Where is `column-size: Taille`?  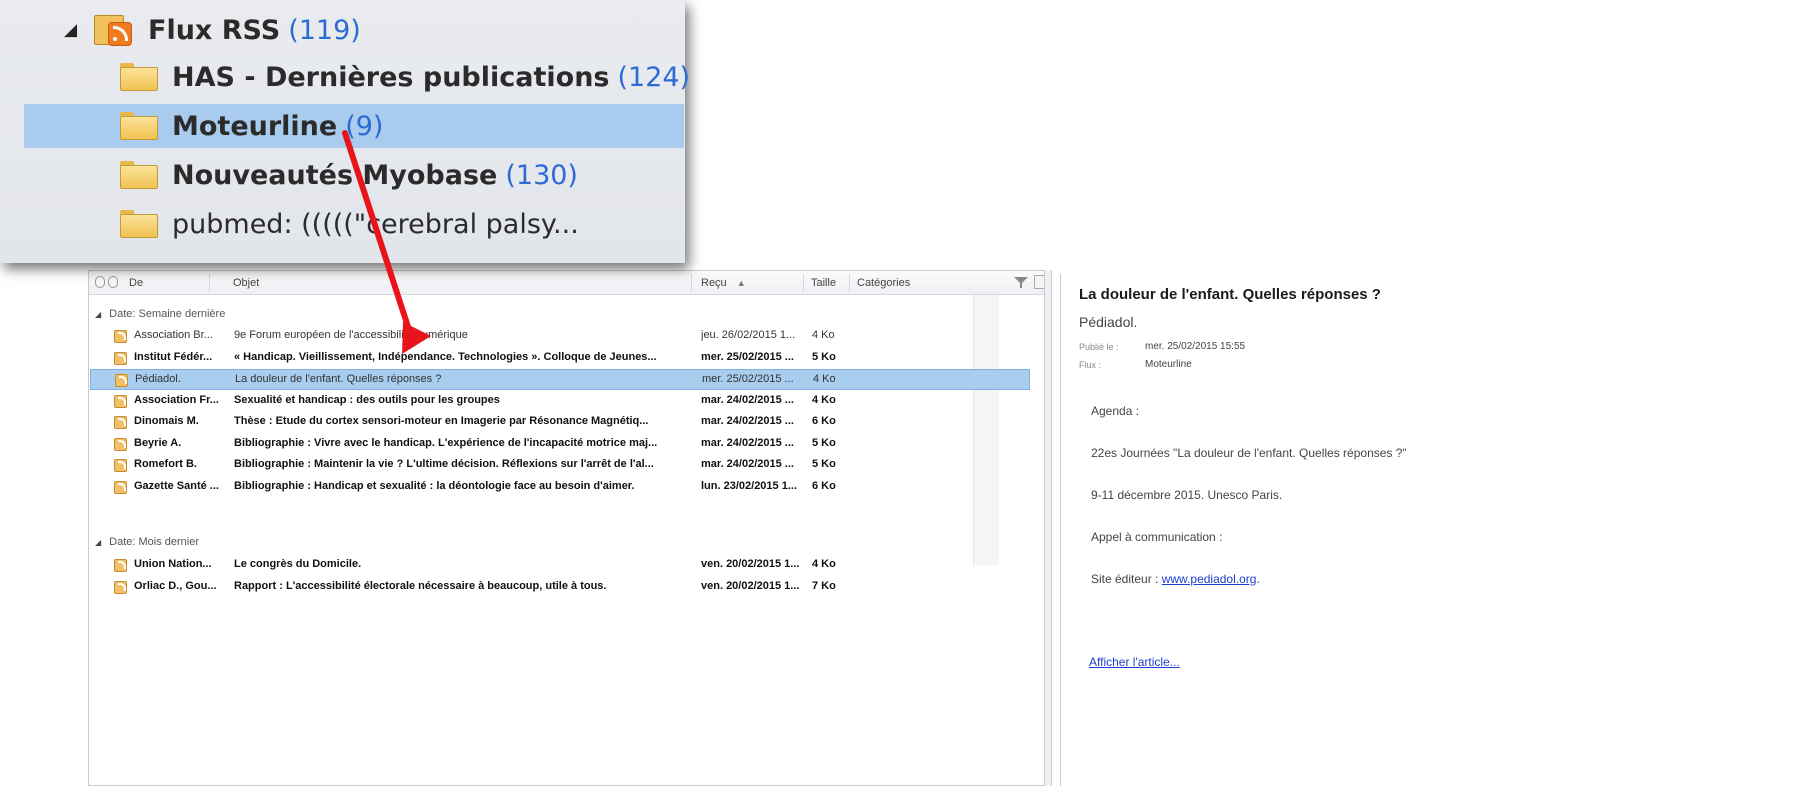 column-size: Taille is located at coordinates (823, 283).